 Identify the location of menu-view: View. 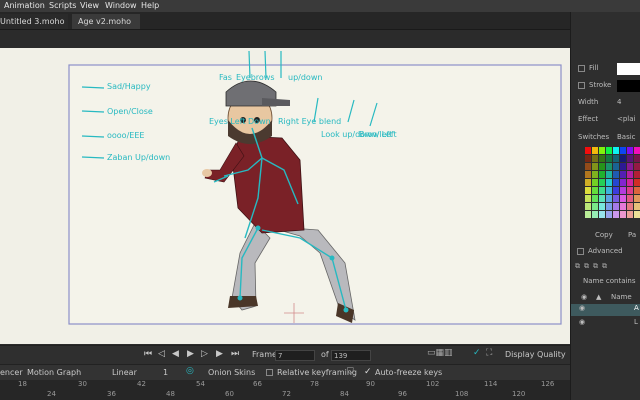
(89, 5).